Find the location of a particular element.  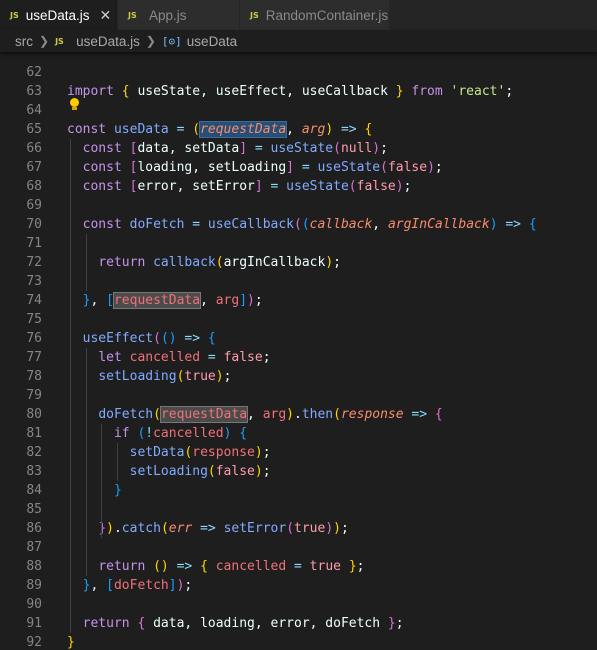

symbol-method-icon: [⊙] is located at coordinates (171, 41).